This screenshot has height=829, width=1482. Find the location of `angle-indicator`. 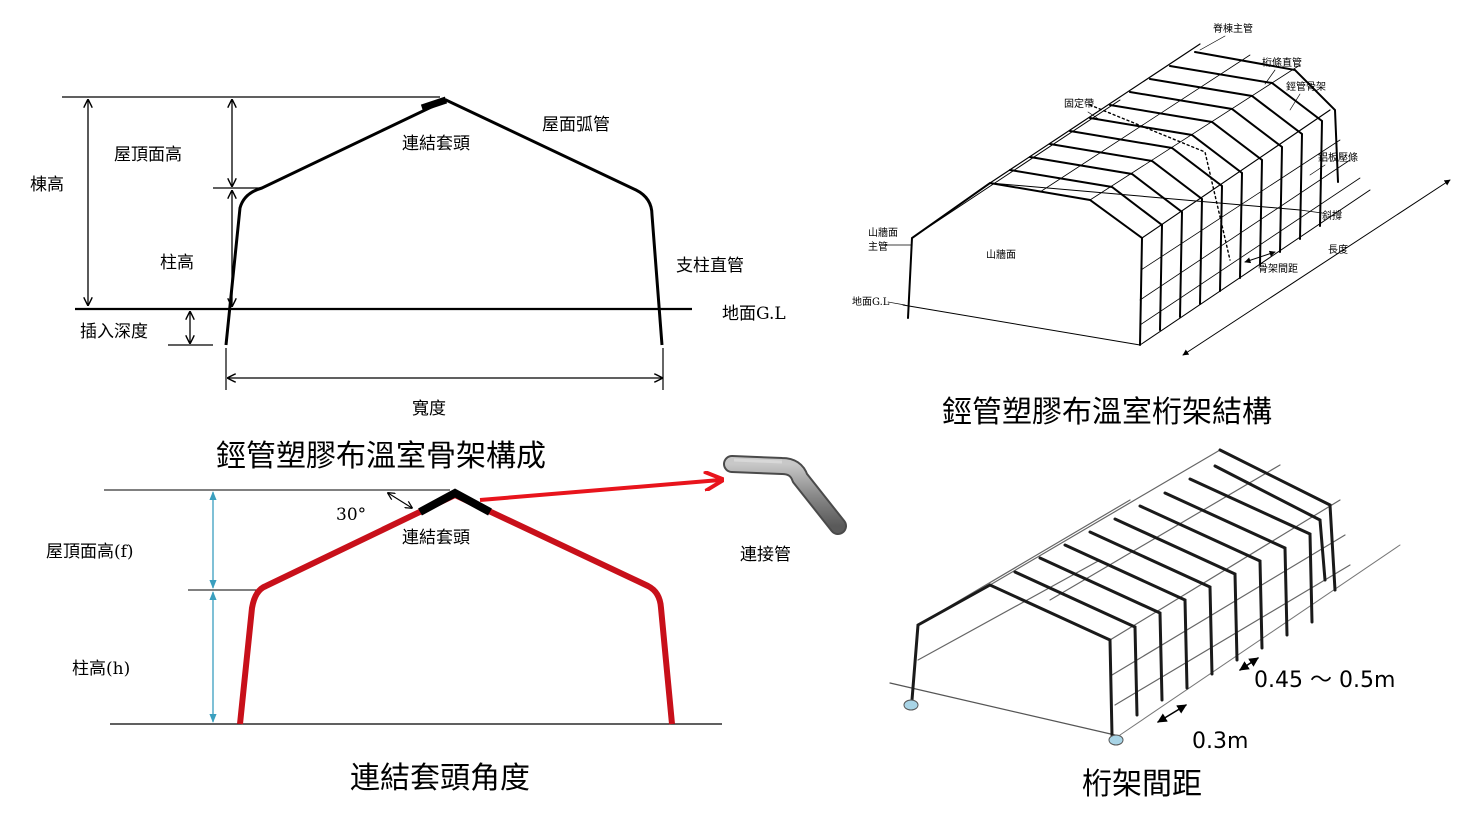

angle-indicator is located at coordinates (400, 500).